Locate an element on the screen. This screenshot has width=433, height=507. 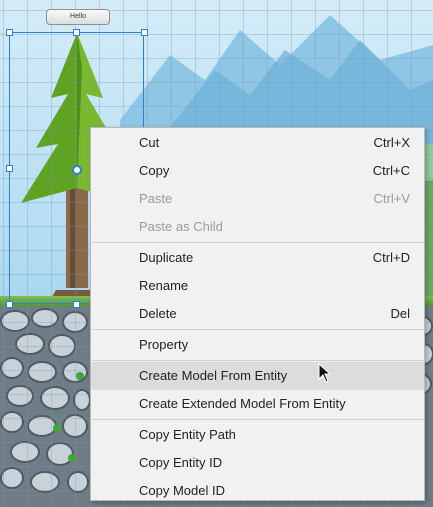
menu-item-duplicate: Duplicate Ctrl+D is located at coordinates (257, 258).